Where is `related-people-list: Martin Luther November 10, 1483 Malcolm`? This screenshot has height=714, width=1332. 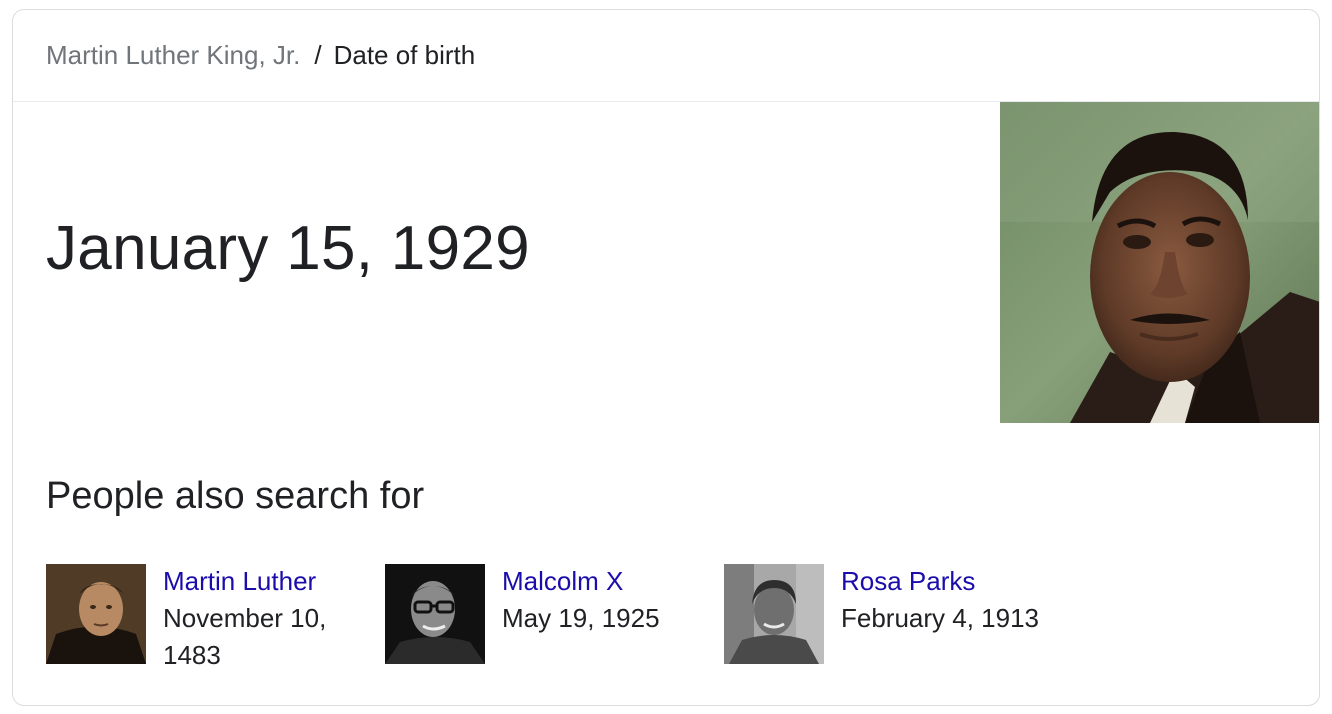 related-people-list: Martin Luther November 10, 1483 Malcolm is located at coordinates (554, 619).